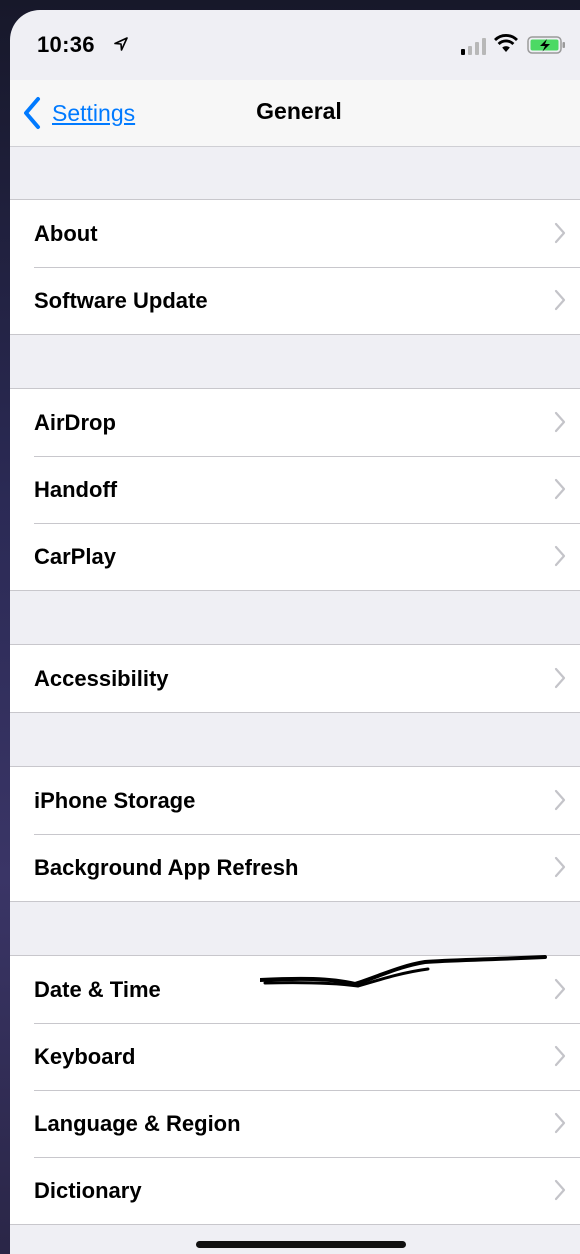  What do you see at coordinates (66, 44) in the screenshot?
I see `status-time: 10:36` at bounding box center [66, 44].